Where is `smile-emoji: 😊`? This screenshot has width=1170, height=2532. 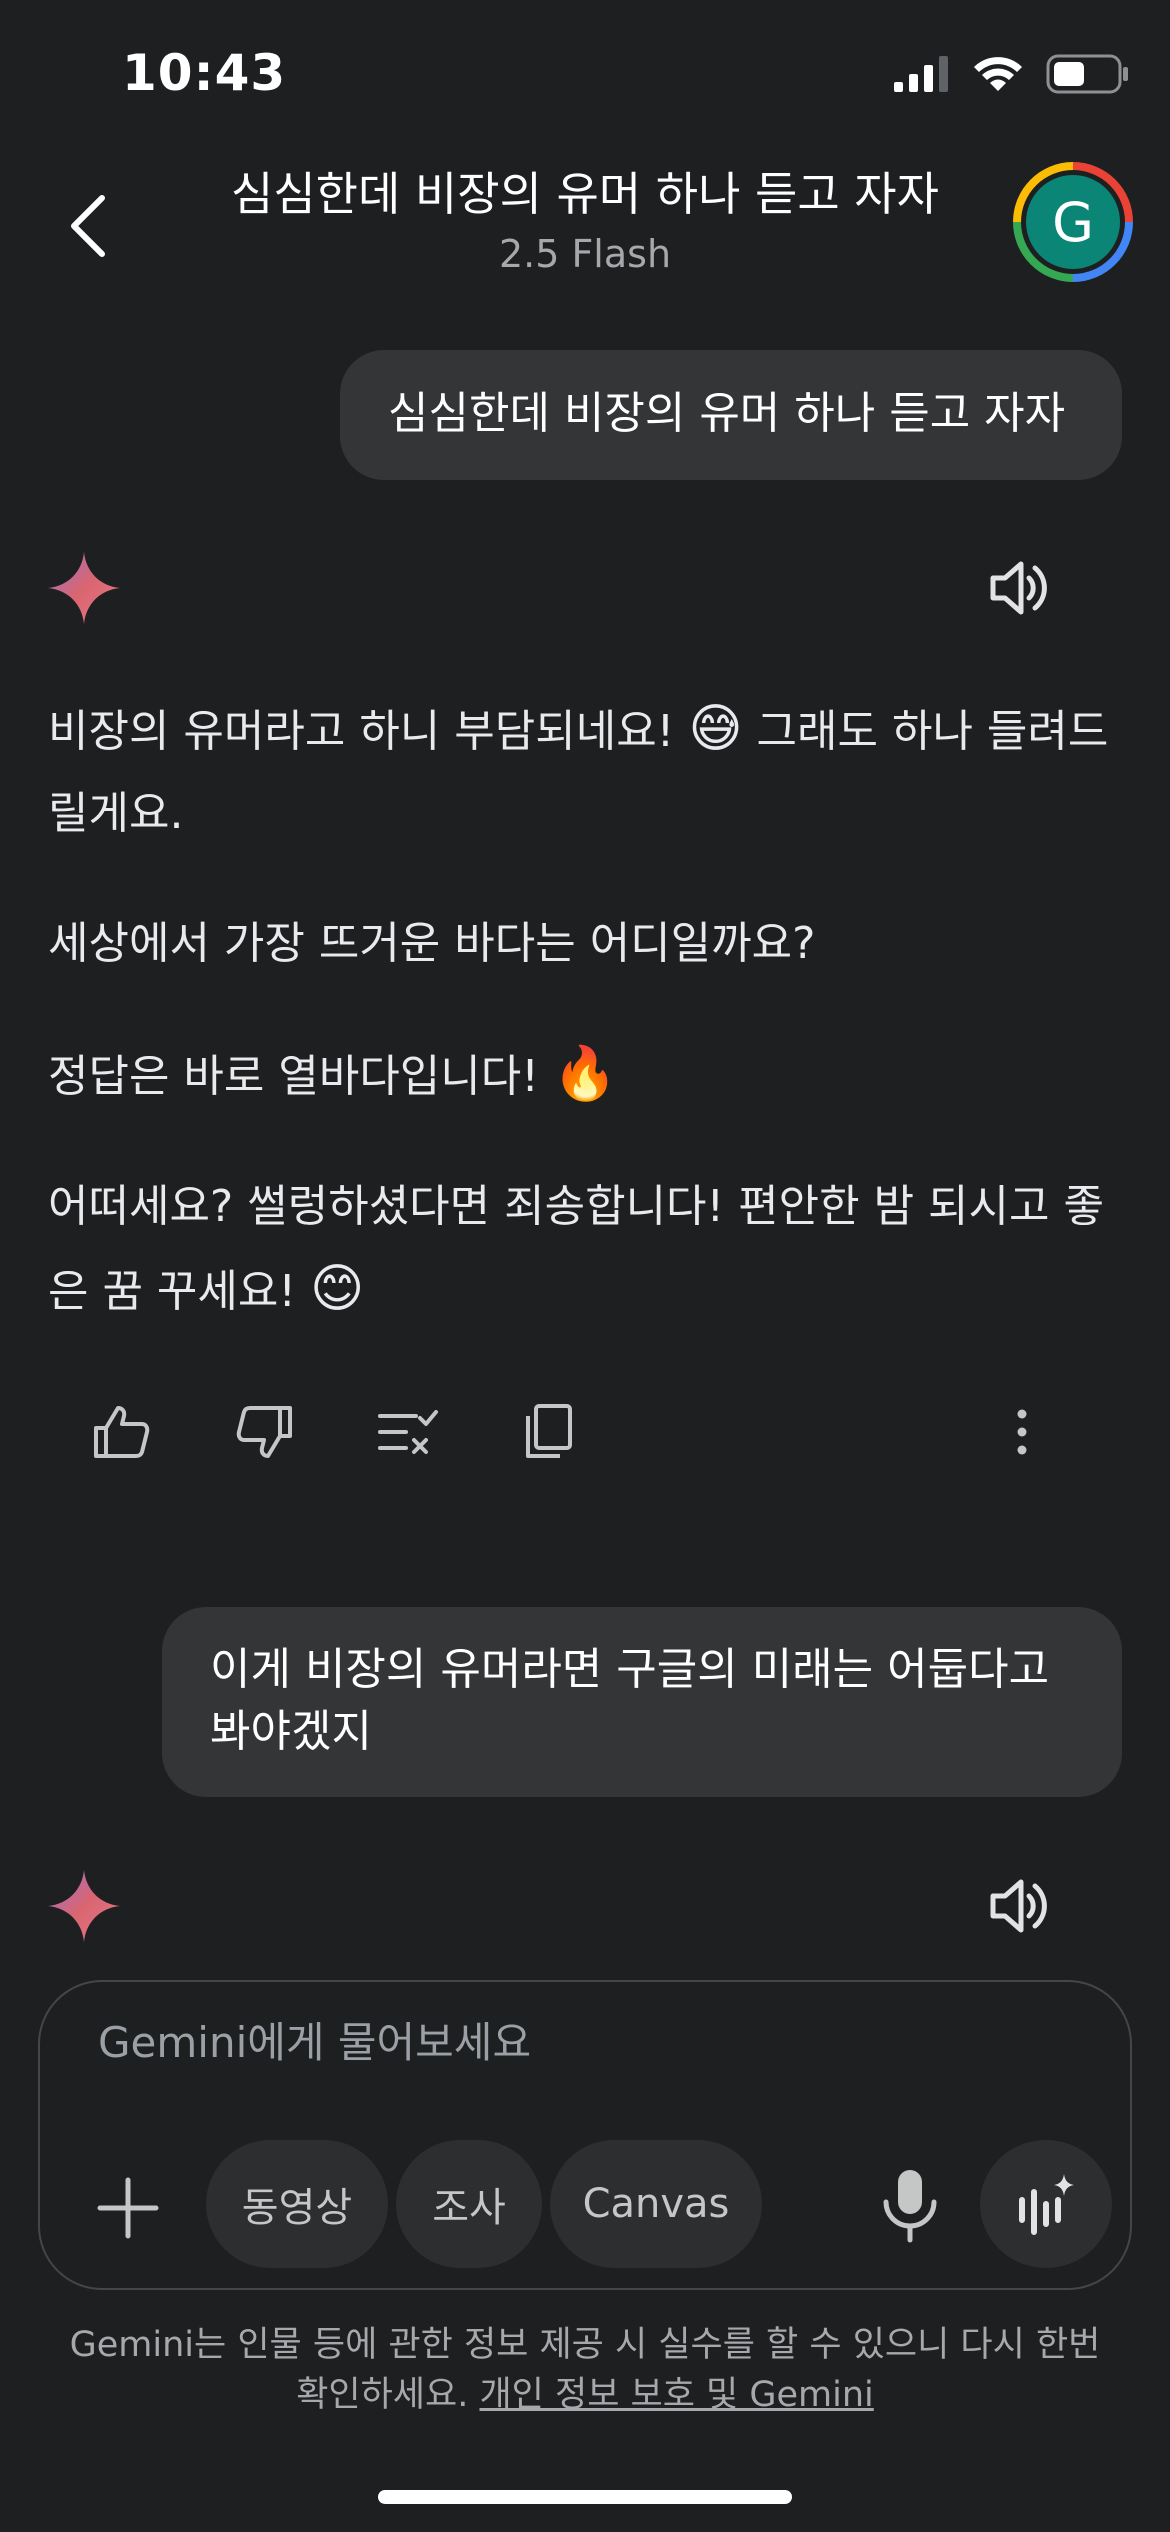
smile-emoji: 😊 is located at coordinates (337, 1289).